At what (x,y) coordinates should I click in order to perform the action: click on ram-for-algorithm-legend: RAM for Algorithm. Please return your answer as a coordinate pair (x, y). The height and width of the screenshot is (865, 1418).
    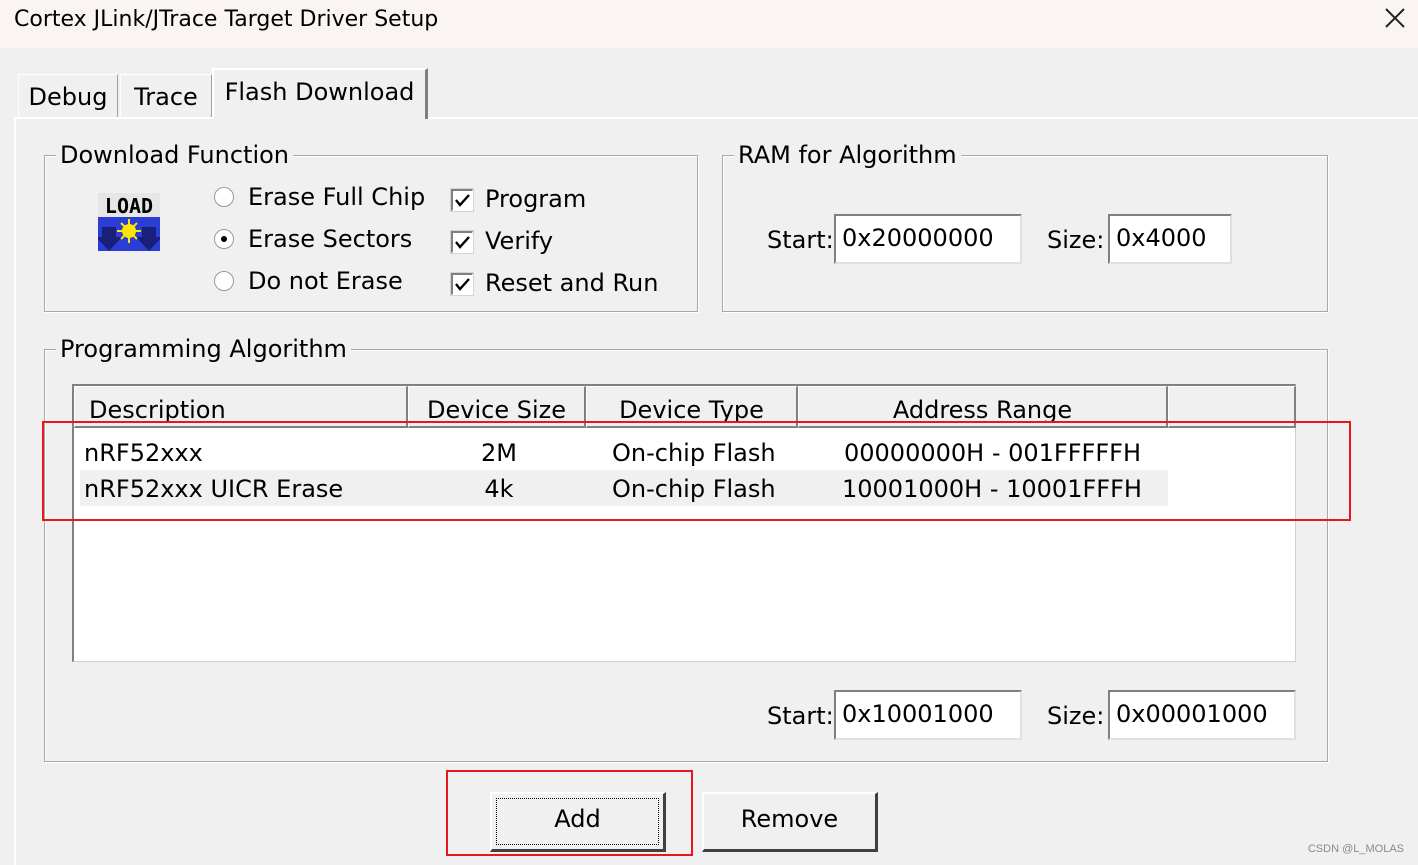
    Looking at the image, I should click on (847, 155).